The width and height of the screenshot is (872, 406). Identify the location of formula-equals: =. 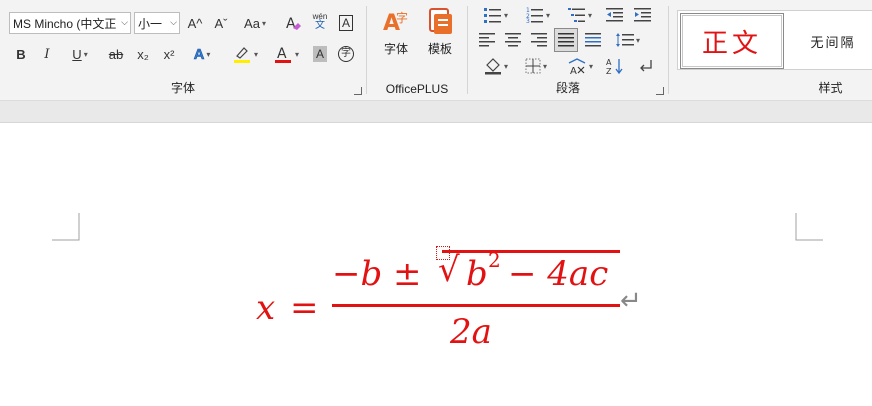
(304, 308).